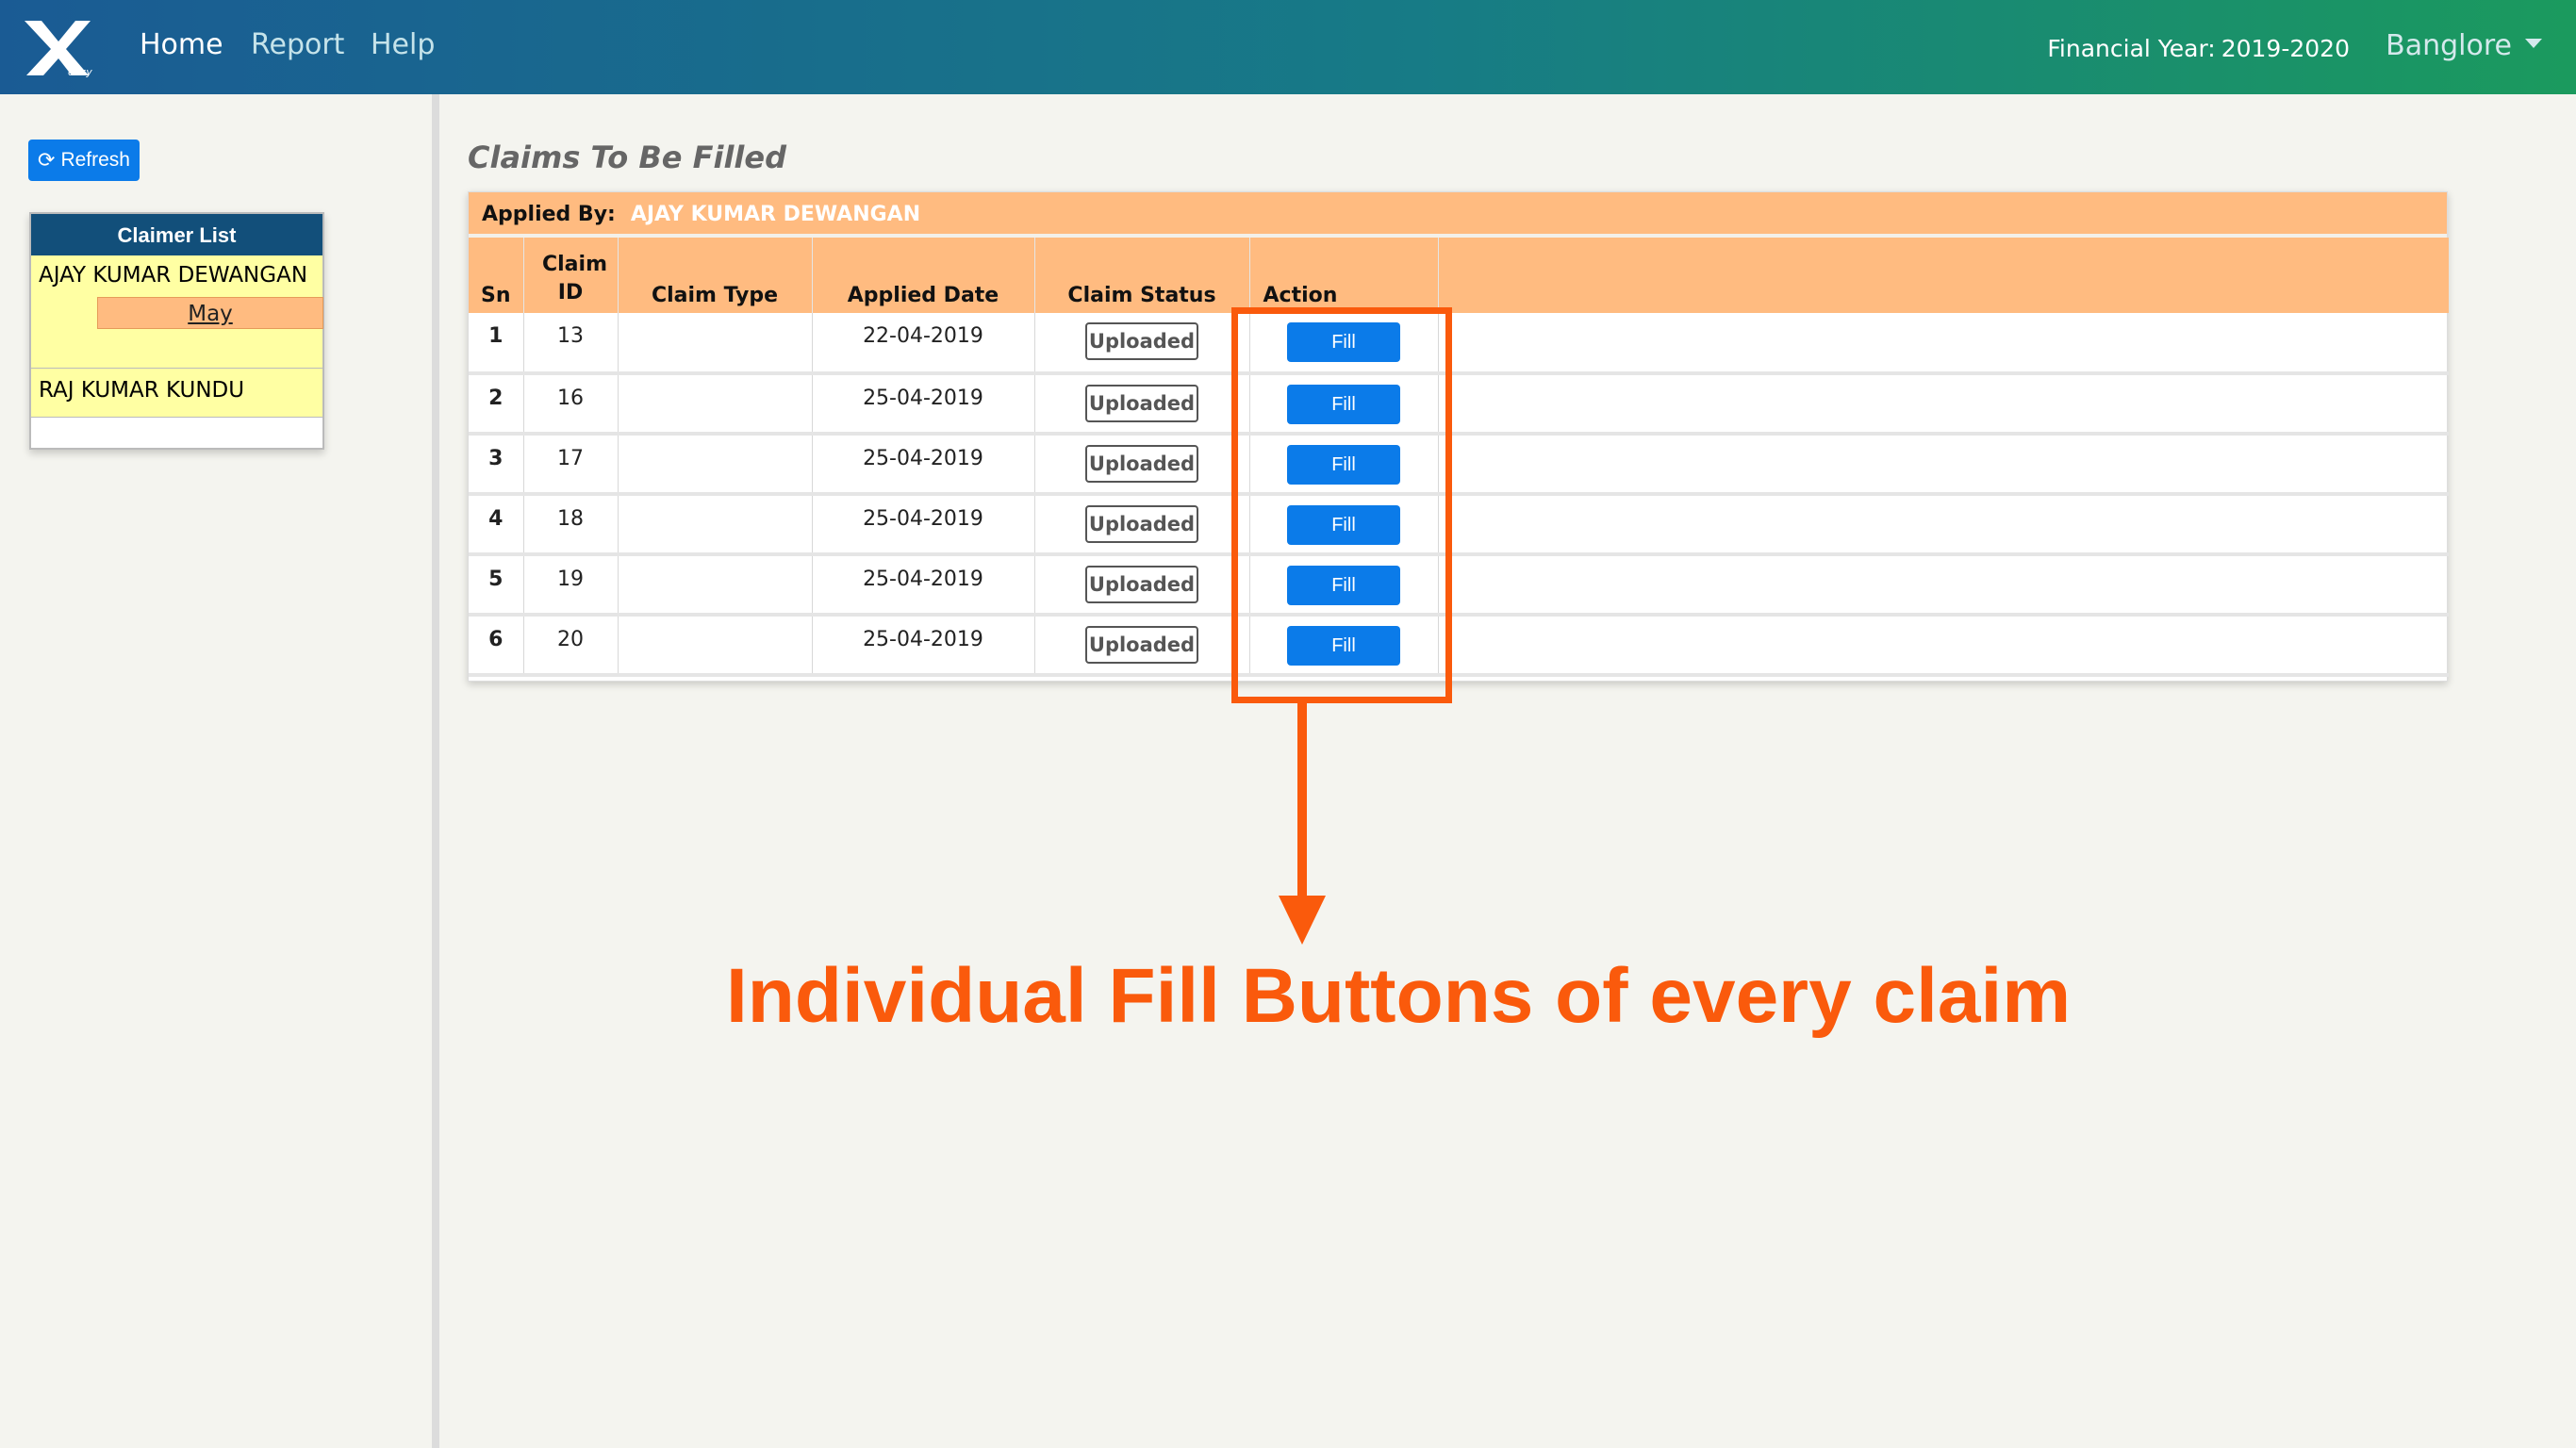  Describe the element at coordinates (627, 157) in the screenshot. I see `page-title: Claims To Be Filled` at that location.